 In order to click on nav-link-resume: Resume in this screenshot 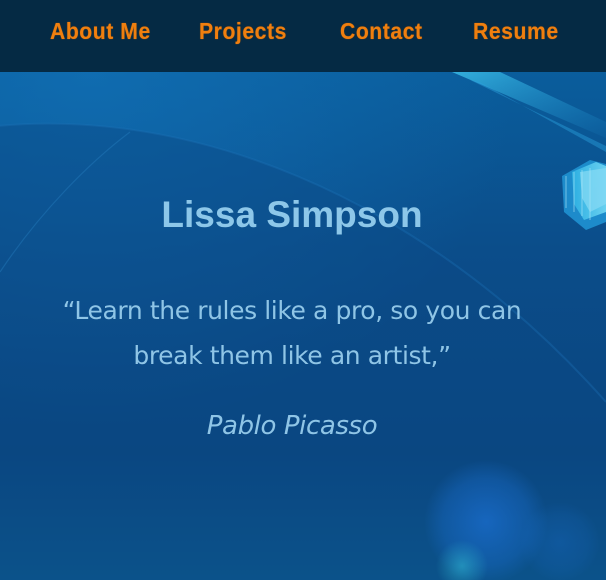, I will do `click(516, 31)`.